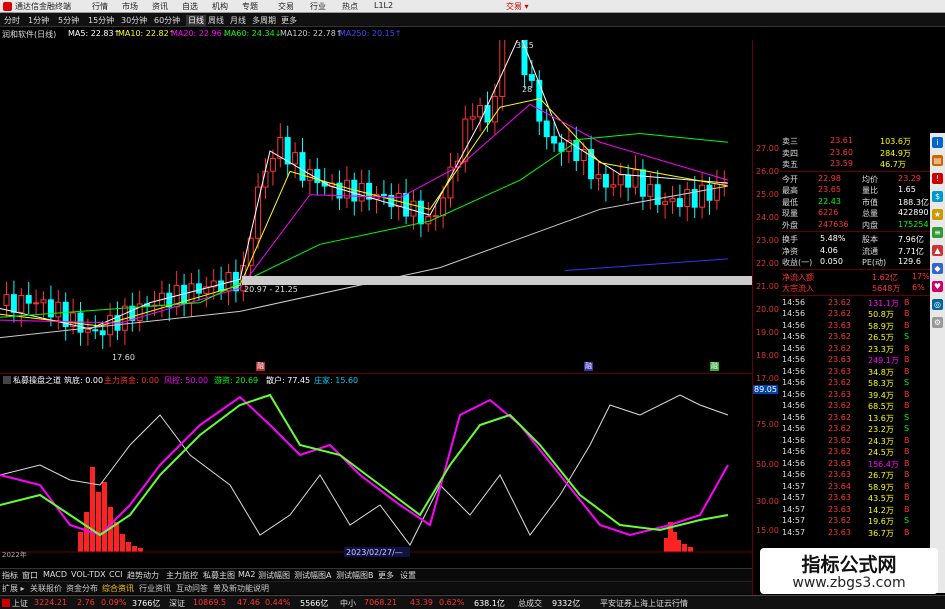  What do you see at coordinates (386, 575) in the screenshot?
I see `tab-more: 更多` at bounding box center [386, 575].